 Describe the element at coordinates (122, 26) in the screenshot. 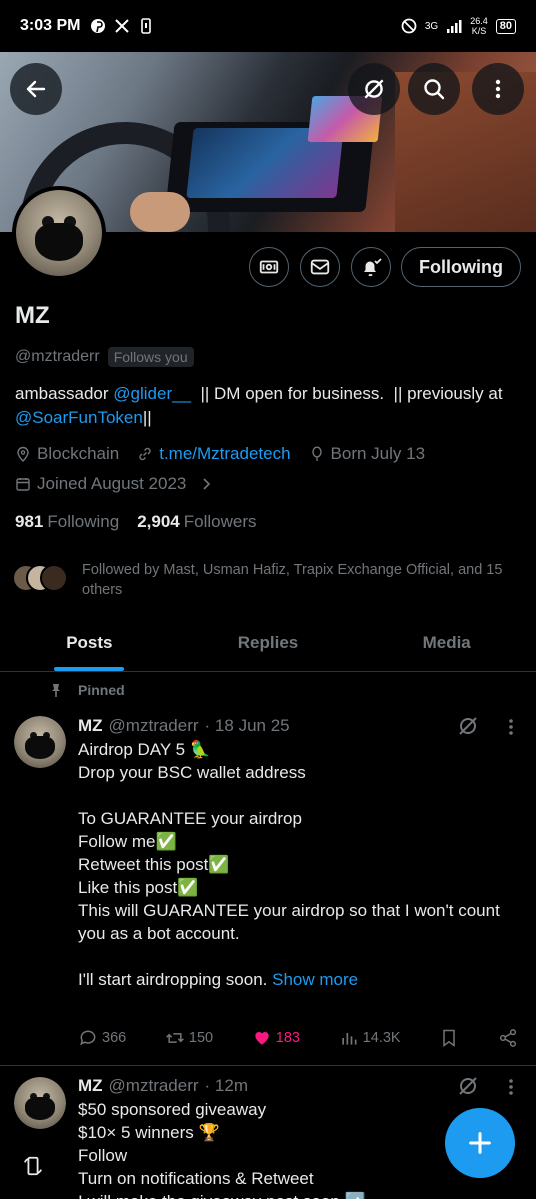

I see `x-logo-icon` at that location.